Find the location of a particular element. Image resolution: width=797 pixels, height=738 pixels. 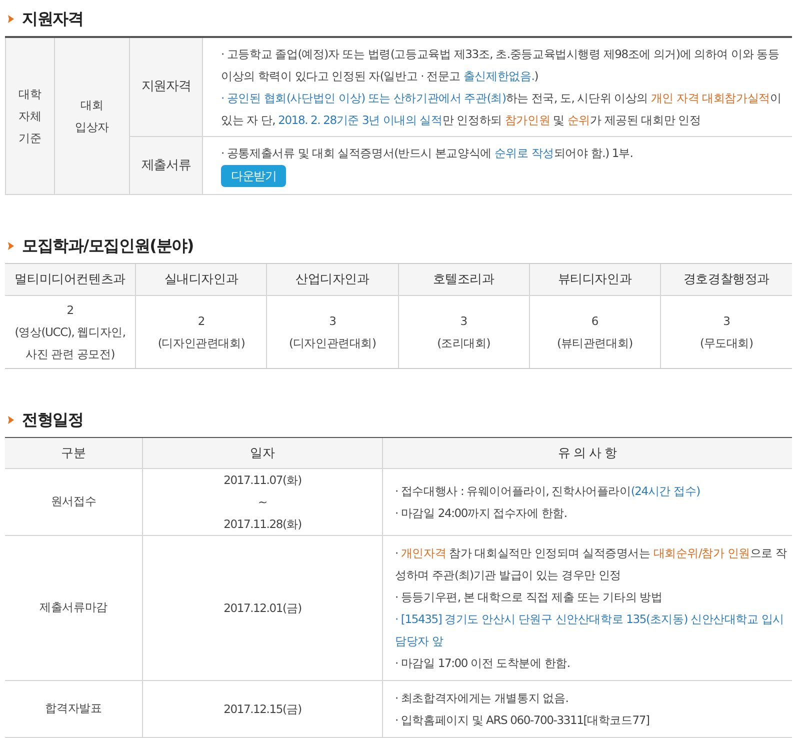

table-cell-text: 2 (영상(UCC), 웹디자인, 사진 관련 공모전) is located at coordinates (70, 332).